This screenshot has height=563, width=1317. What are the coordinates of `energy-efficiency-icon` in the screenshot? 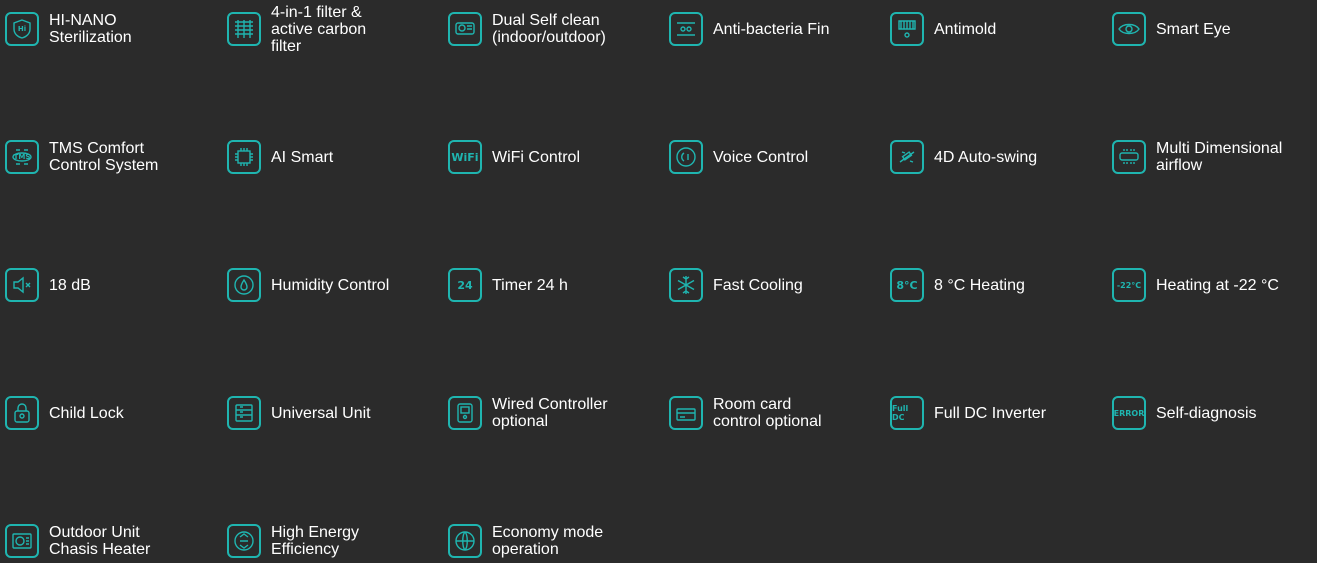 It's located at (244, 541).